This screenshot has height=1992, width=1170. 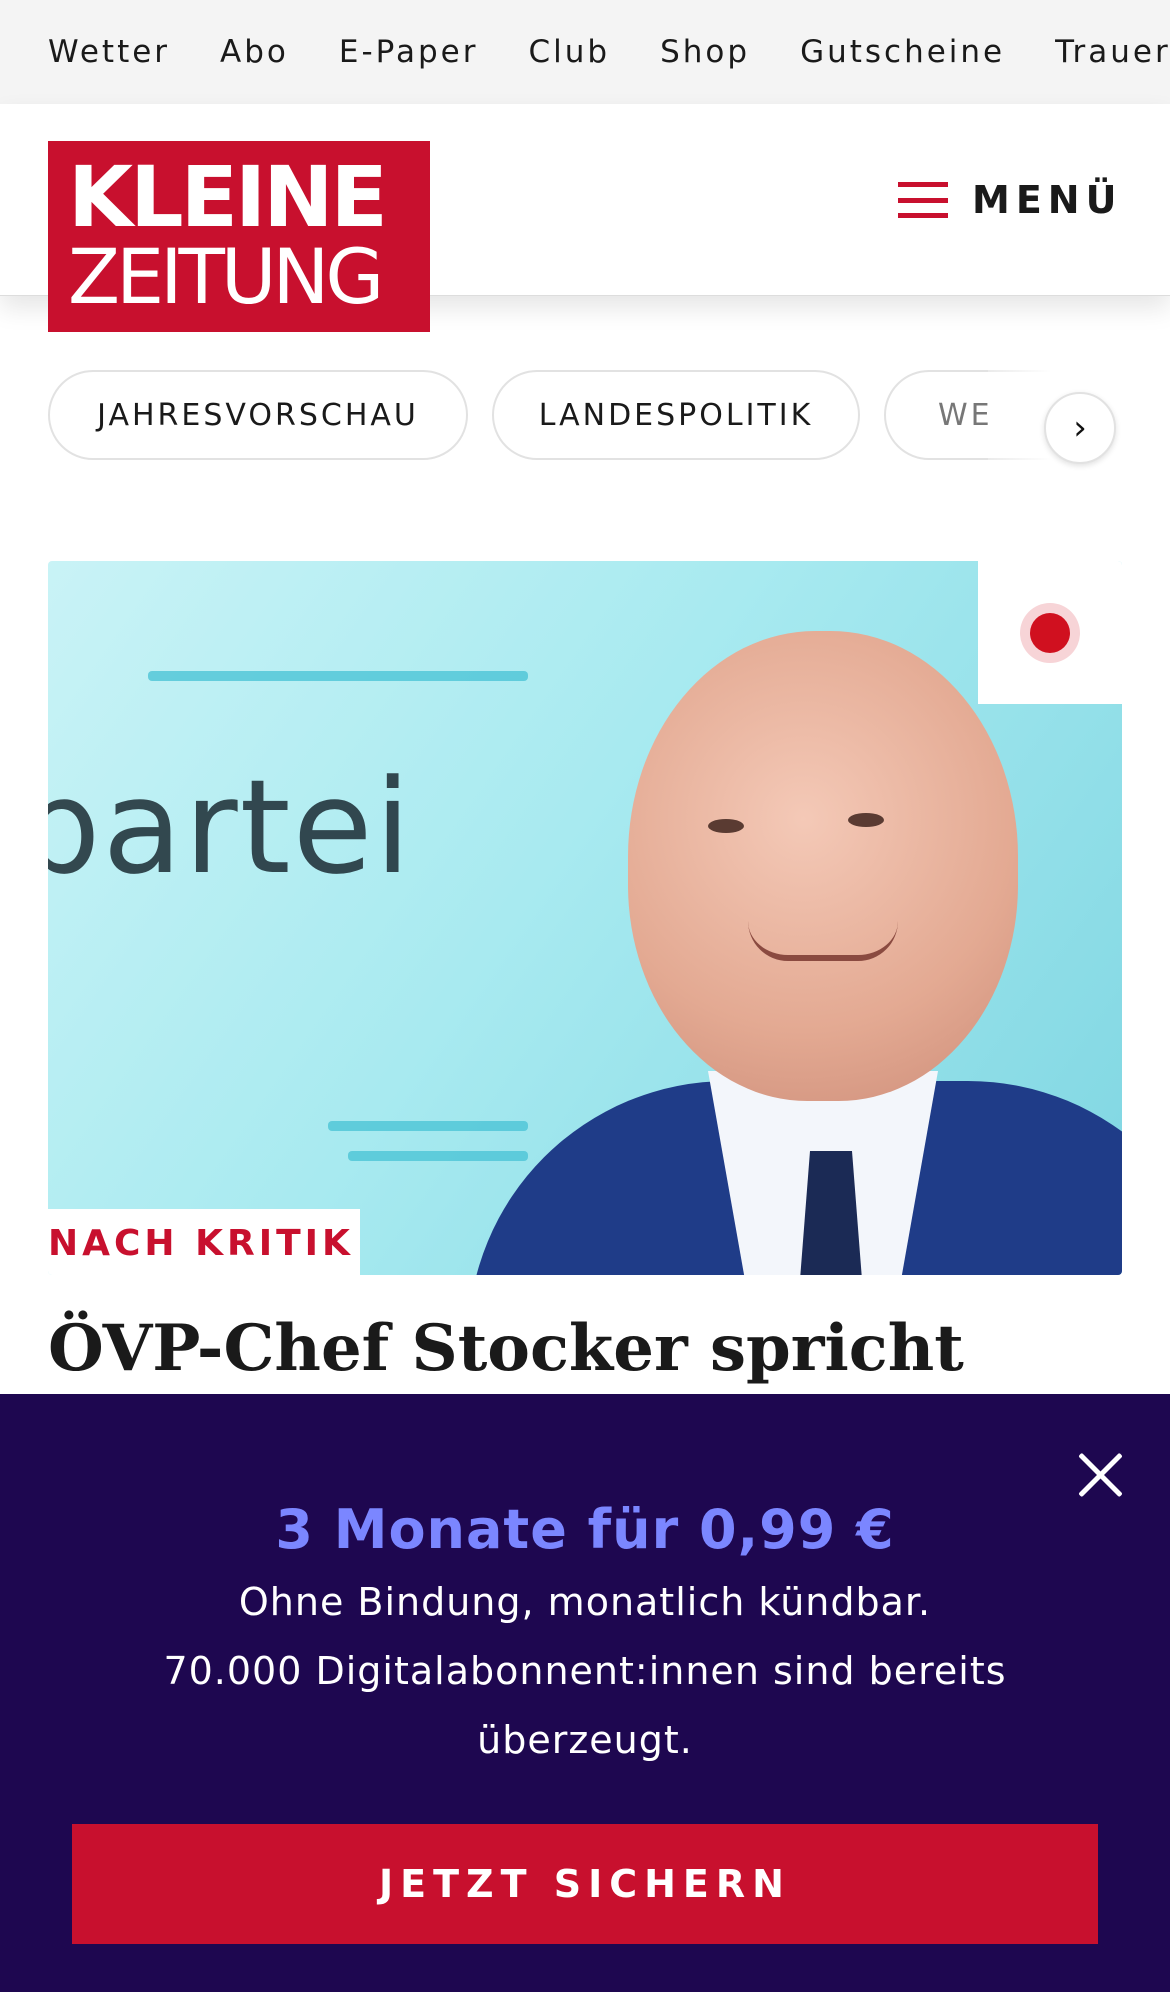 What do you see at coordinates (585, 1349) in the screenshot?
I see `article-headline: ÖVP-Chef Stocker spricht` at bounding box center [585, 1349].